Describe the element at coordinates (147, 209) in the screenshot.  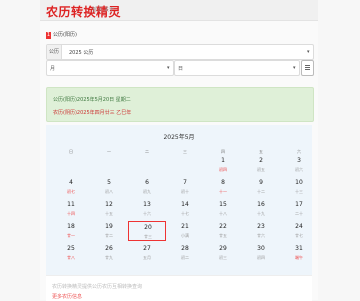
I see `calendar-day: 13 十六` at that location.